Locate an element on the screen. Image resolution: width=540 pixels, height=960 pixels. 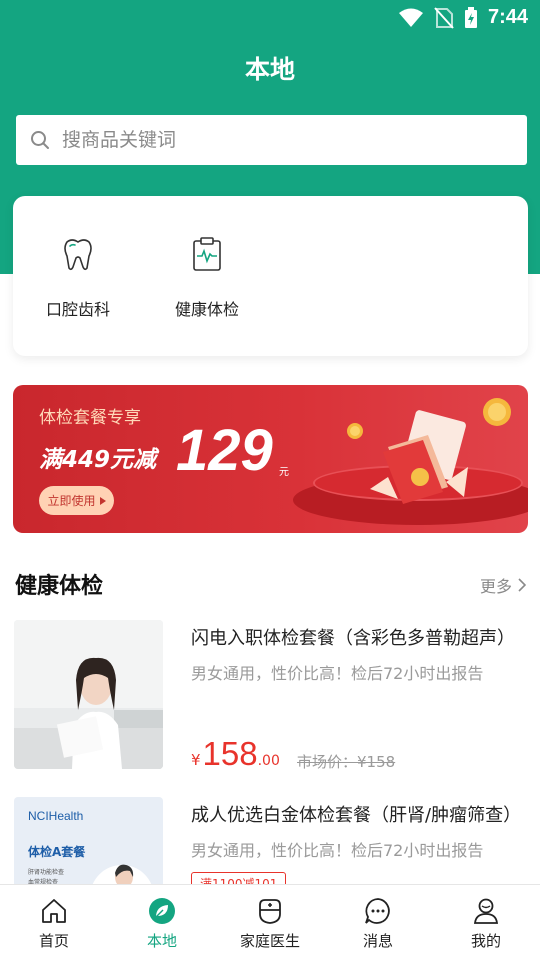
product-name: 闪电入职体检套餐（含彩色多普勒超声） is located at coordinates (353, 638).